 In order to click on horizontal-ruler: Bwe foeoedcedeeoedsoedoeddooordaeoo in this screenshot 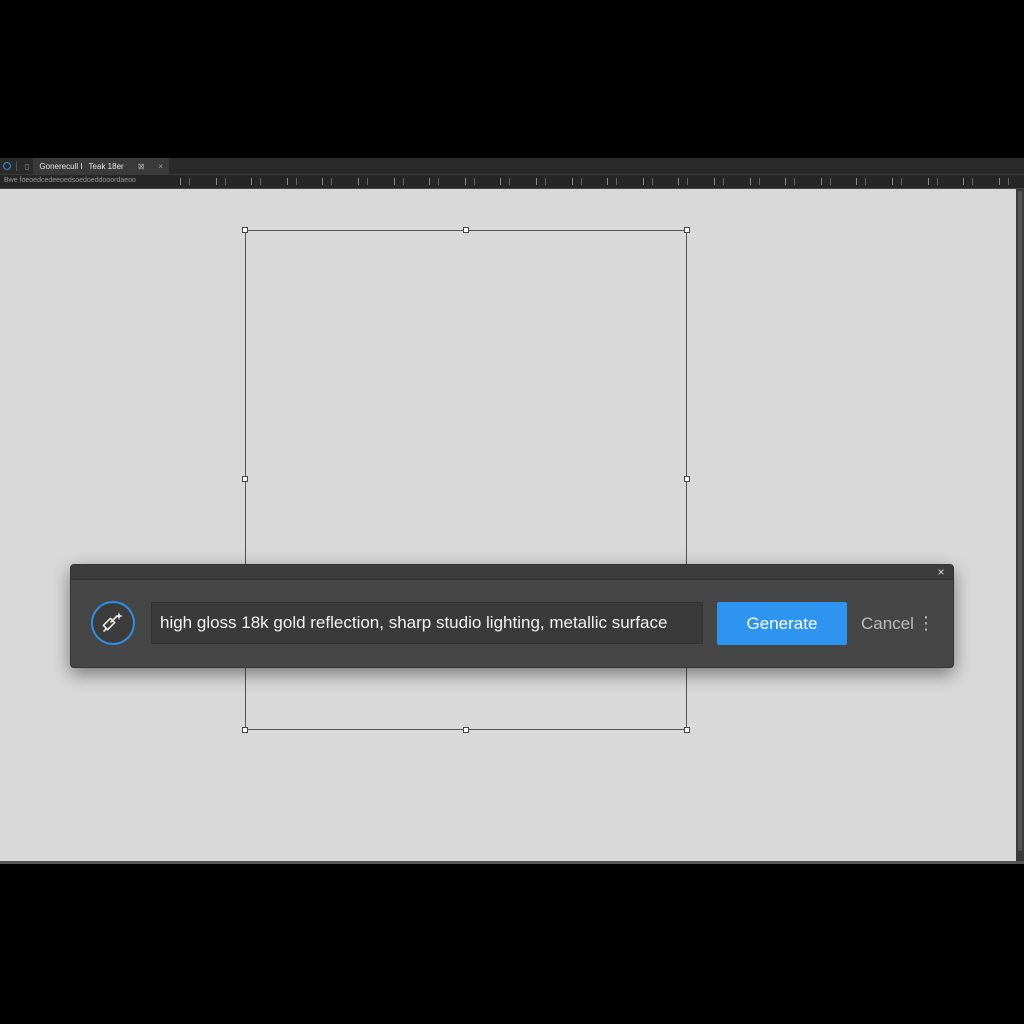, I will do `click(512, 182)`.